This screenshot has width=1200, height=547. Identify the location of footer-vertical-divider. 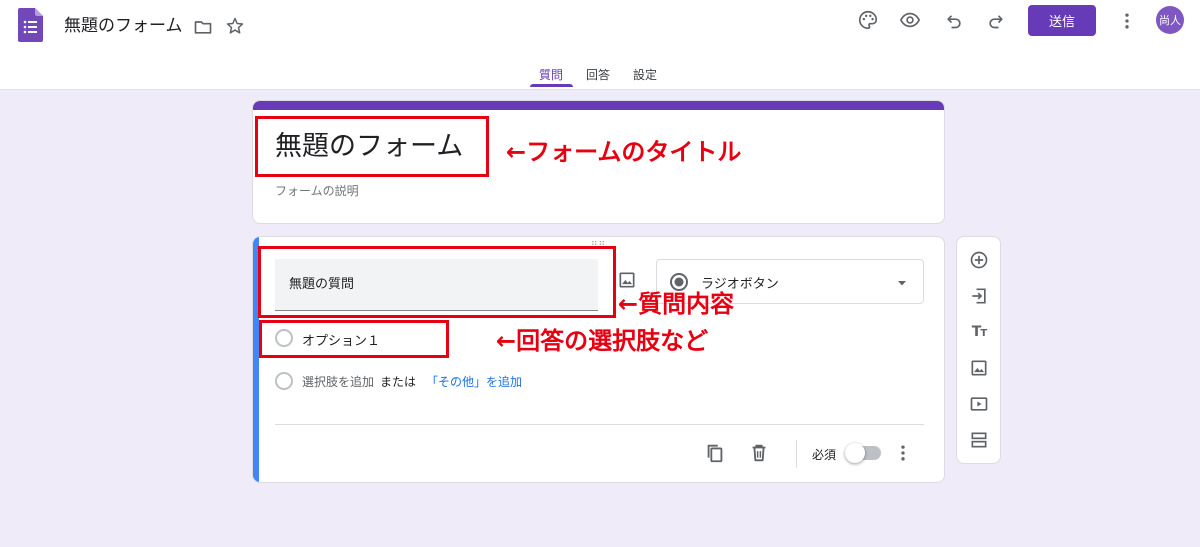
(796, 454).